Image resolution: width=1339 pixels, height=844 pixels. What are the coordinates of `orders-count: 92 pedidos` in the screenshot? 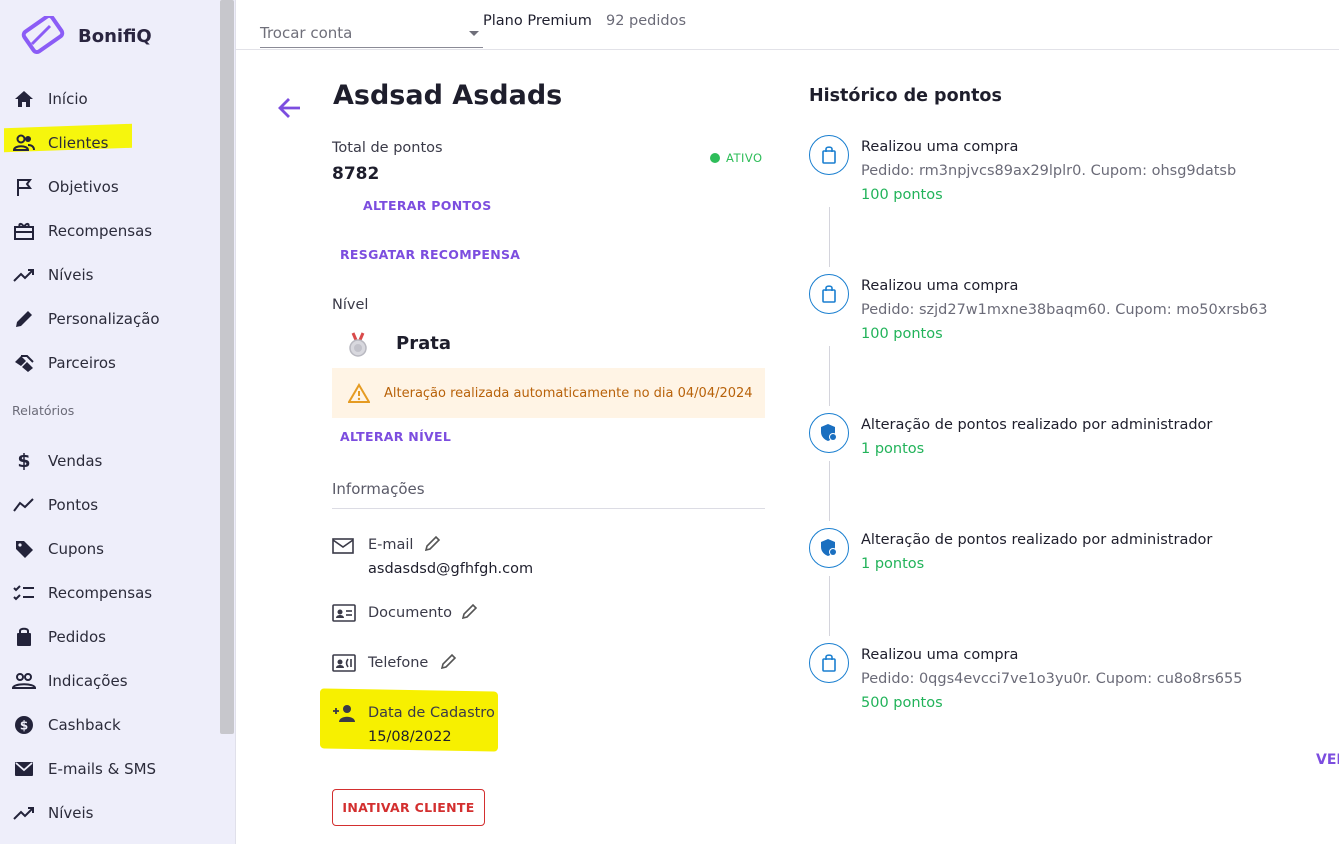 It's located at (646, 21).